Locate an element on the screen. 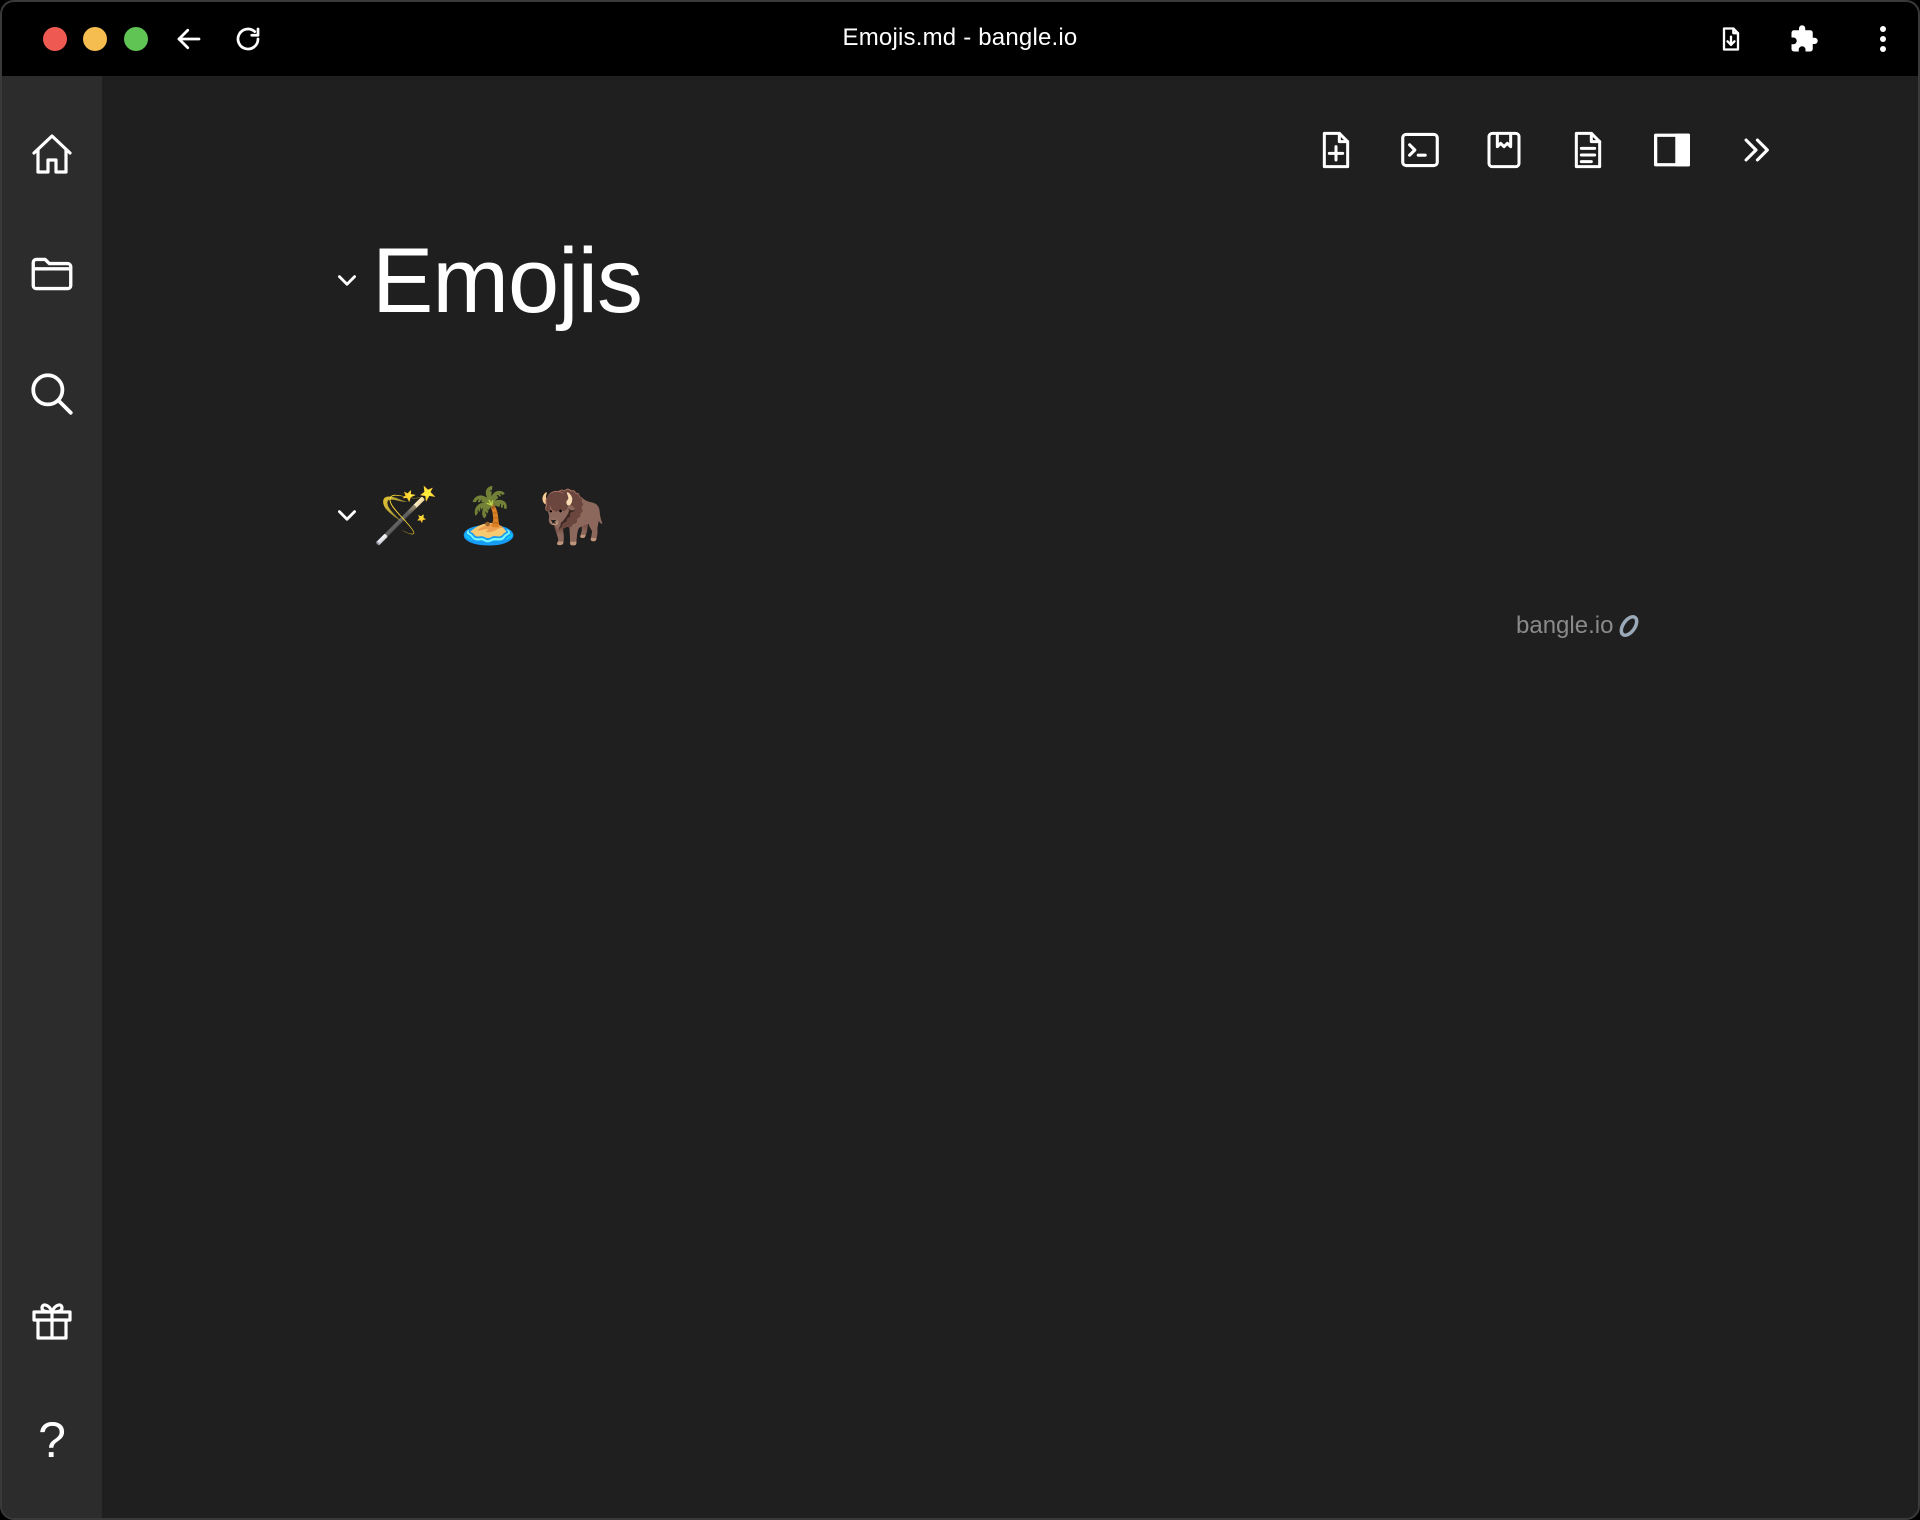 The width and height of the screenshot is (1920, 1520). whats-new-button is located at coordinates (52, 1320).